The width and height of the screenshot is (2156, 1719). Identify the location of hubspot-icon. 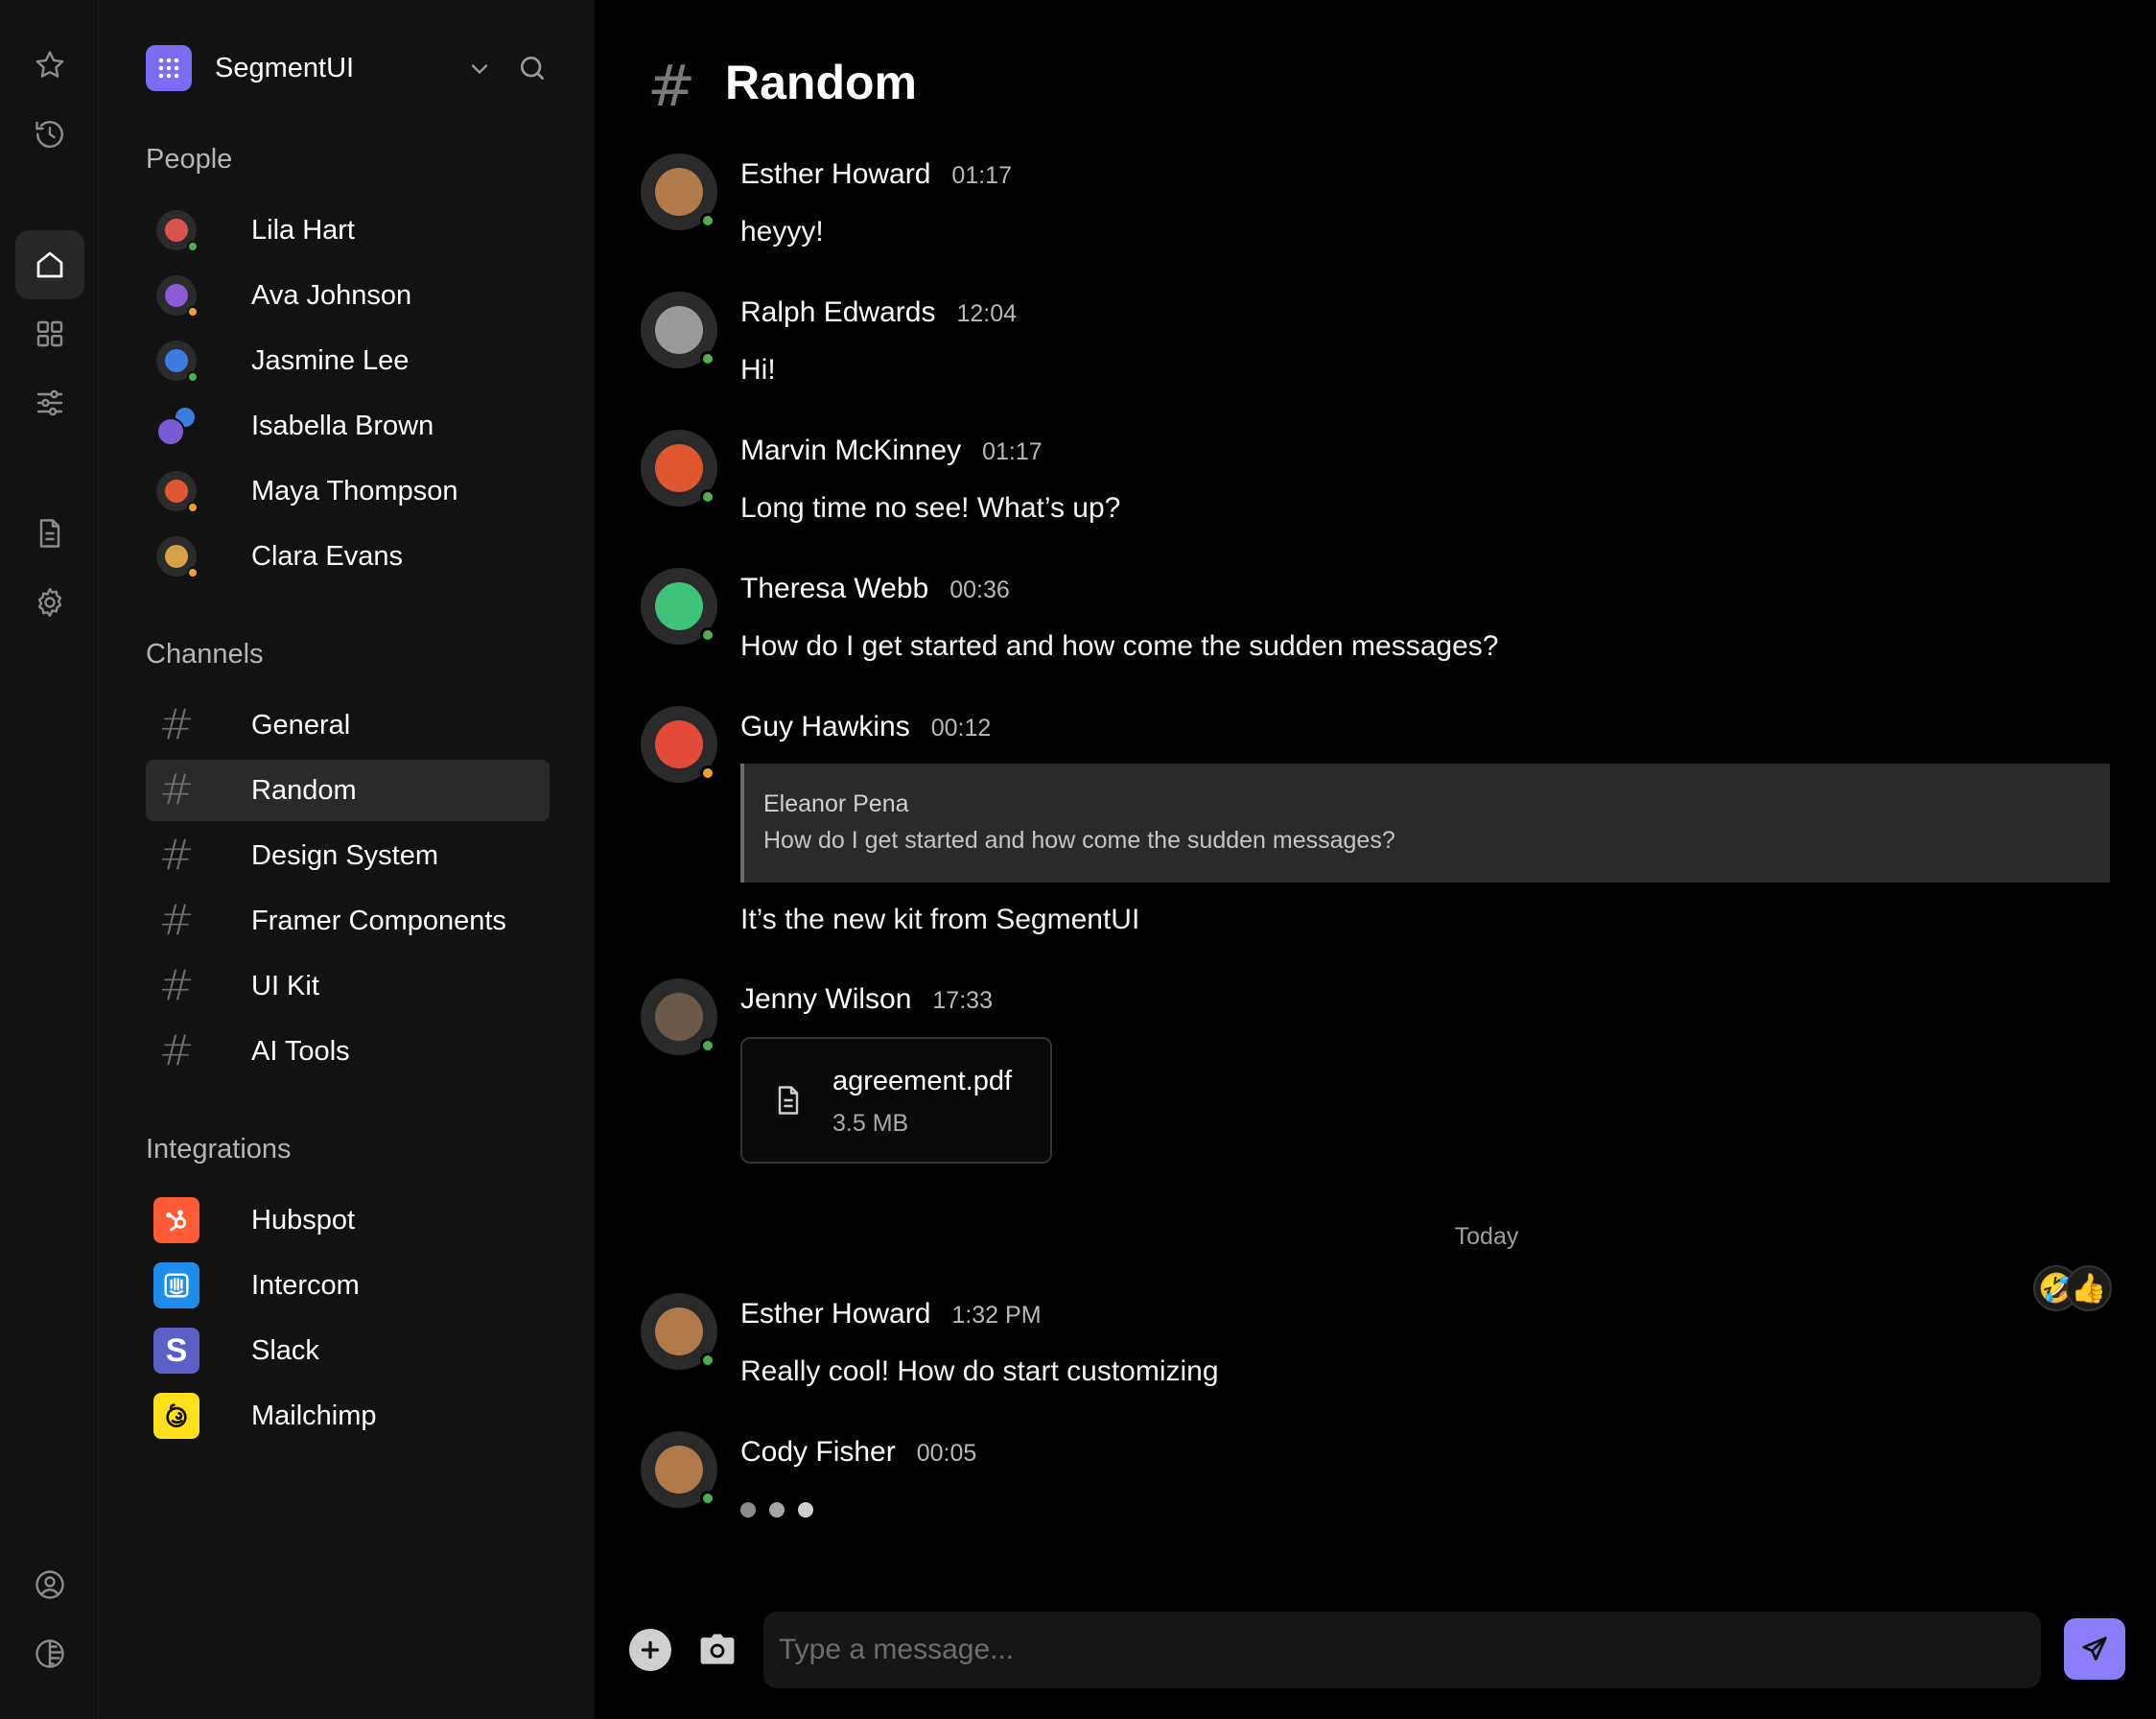
(176, 1220).